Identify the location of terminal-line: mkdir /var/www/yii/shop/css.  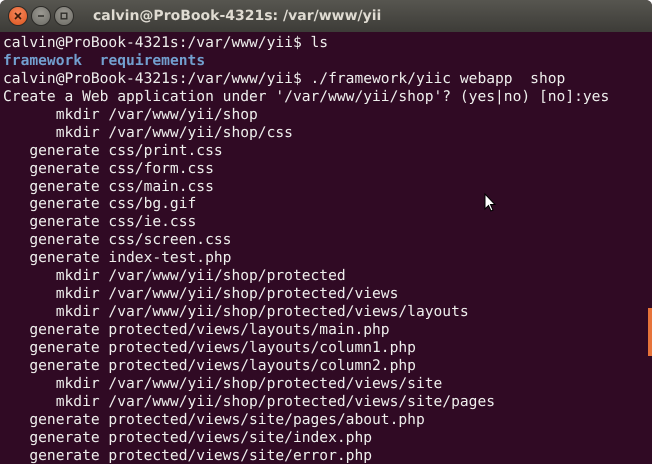
(173, 133).